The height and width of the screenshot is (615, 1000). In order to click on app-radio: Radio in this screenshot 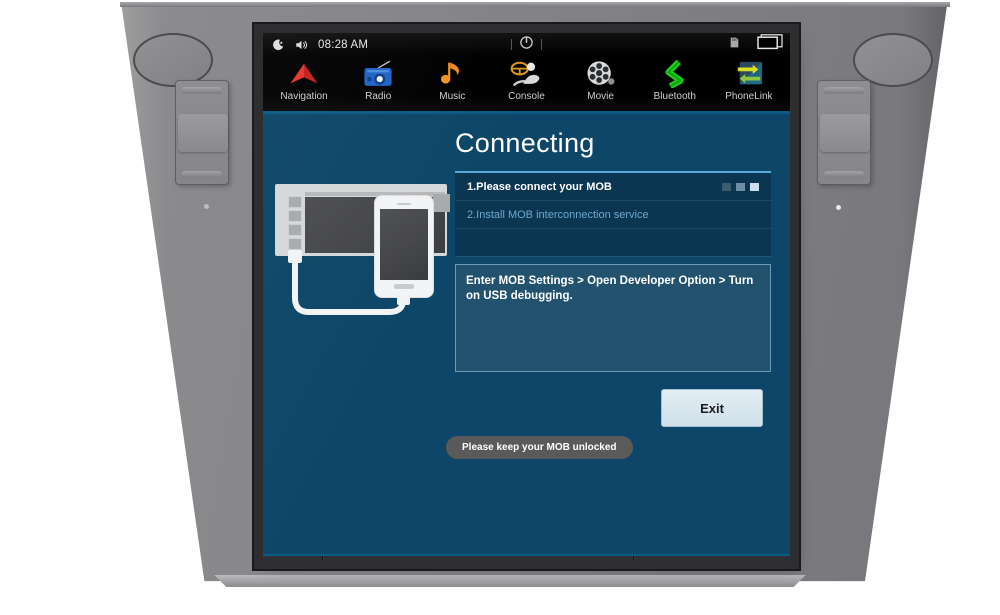, I will do `click(378, 80)`.